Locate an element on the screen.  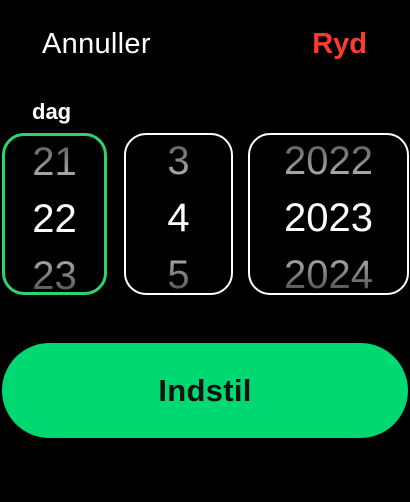
month-picker: 3 4 5 is located at coordinates (178, 214).